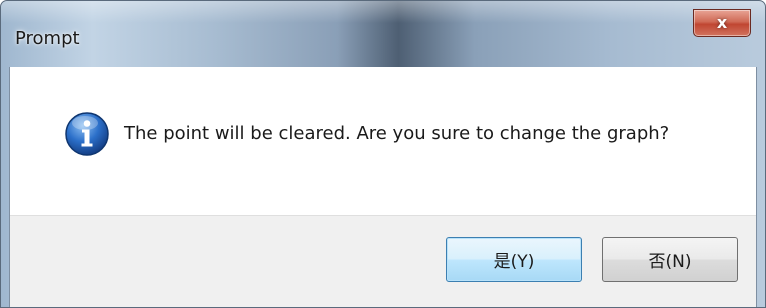  Describe the element at coordinates (47, 38) in the screenshot. I see `window-title: Prompt` at that location.